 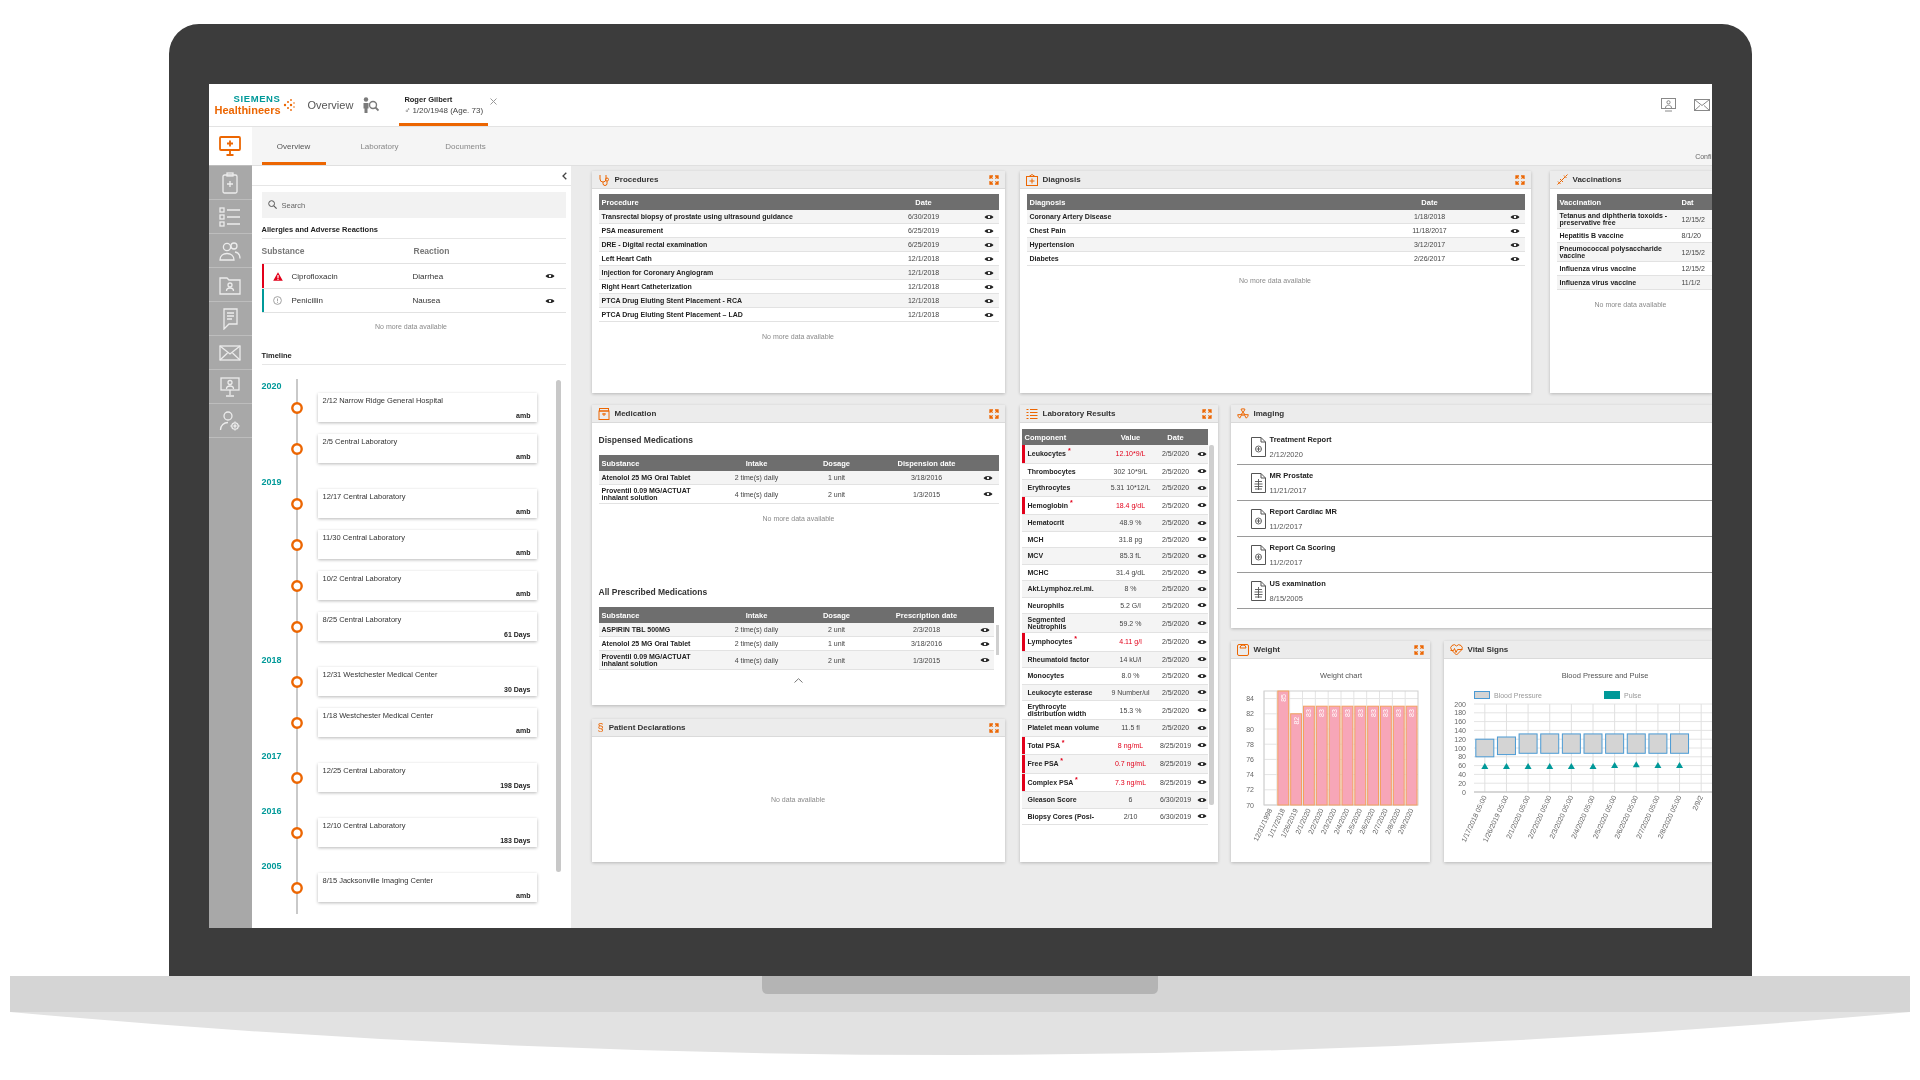 What do you see at coordinates (427, 300) in the screenshot?
I see `allergy-reaction: Nausea` at bounding box center [427, 300].